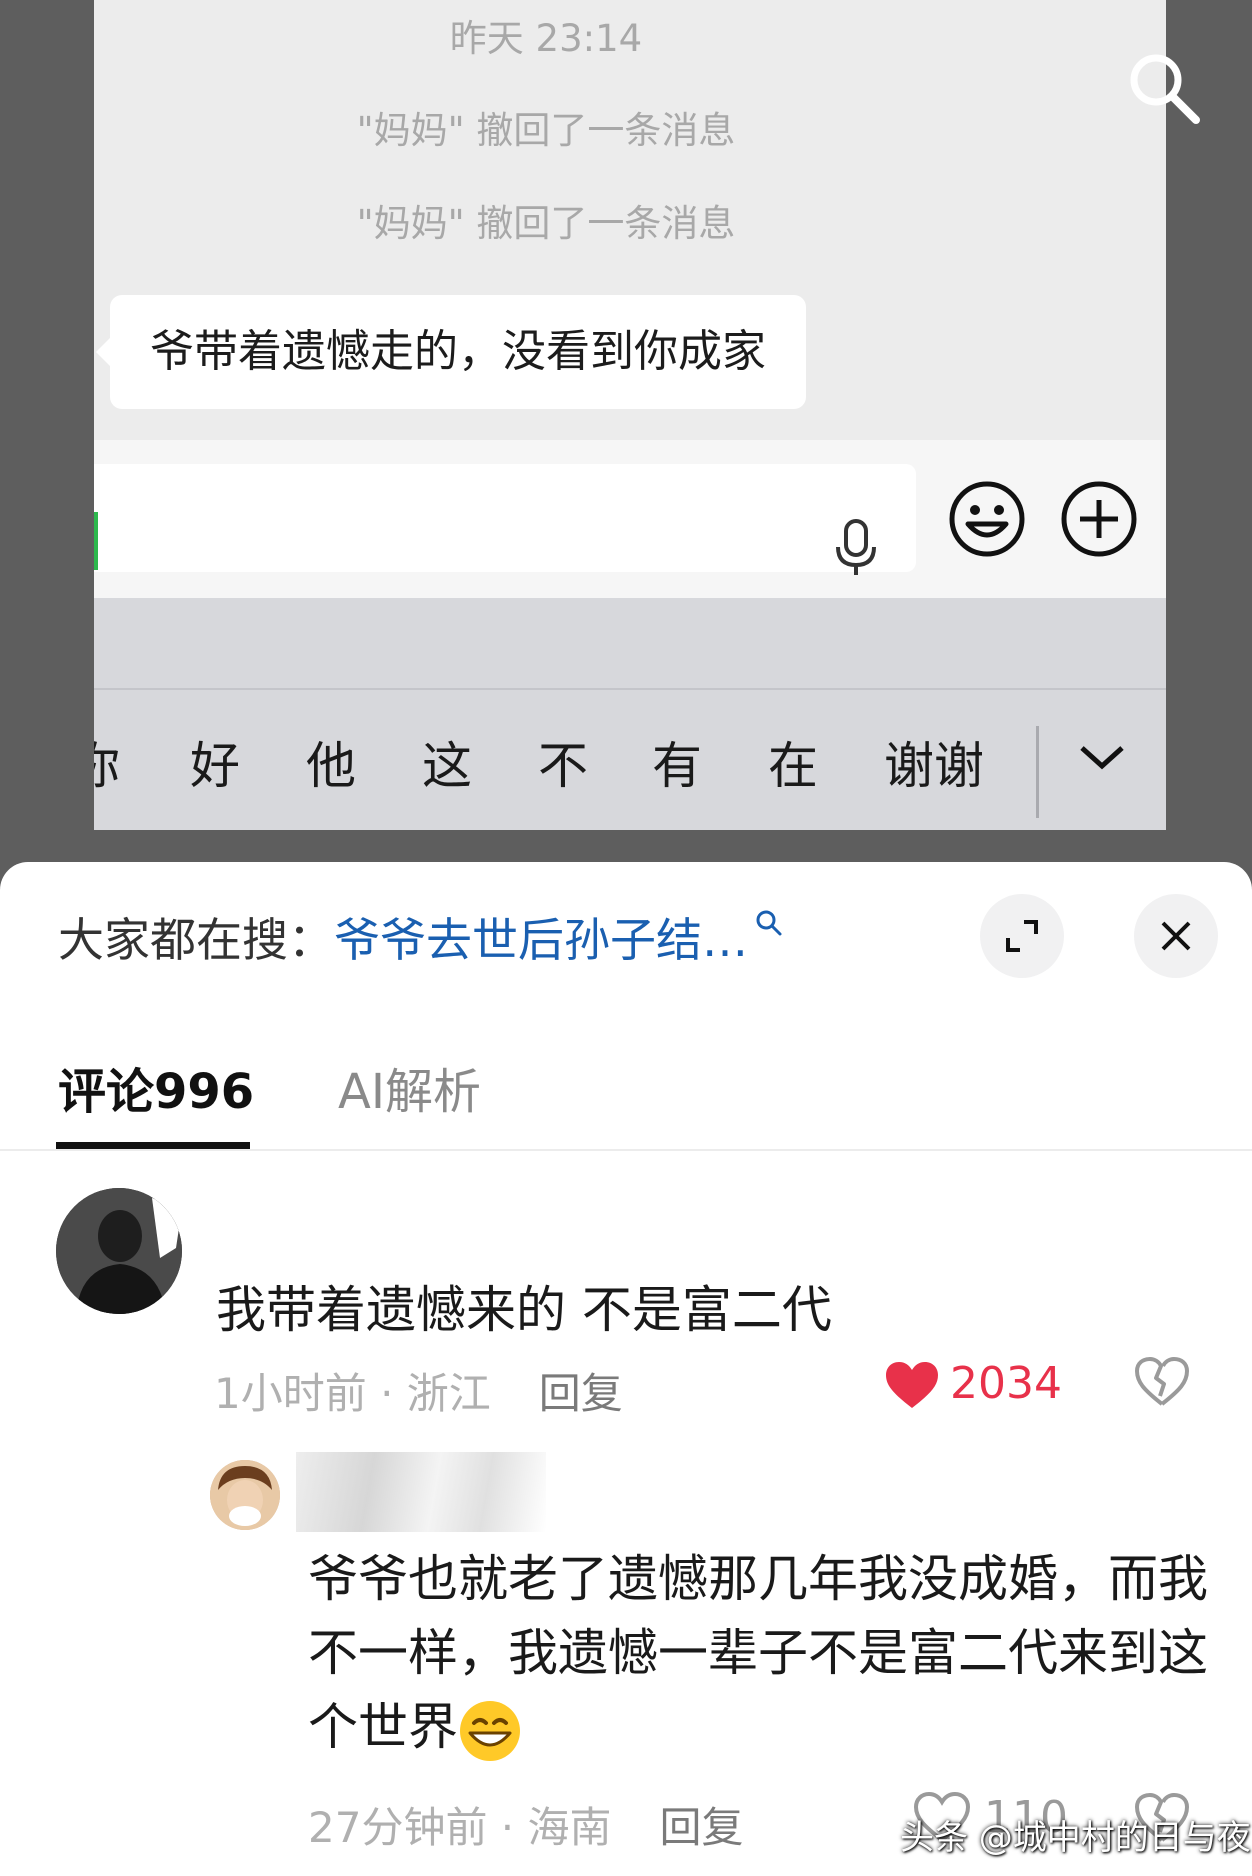 The width and height of the screenshot is (1252, 1876). I want to click on comment-text: 爷爷也就老了遗憾那几年我没成婚，而我不一样，我遗憾一辈子不是富二代来到这个世界, so click(758, 1653).